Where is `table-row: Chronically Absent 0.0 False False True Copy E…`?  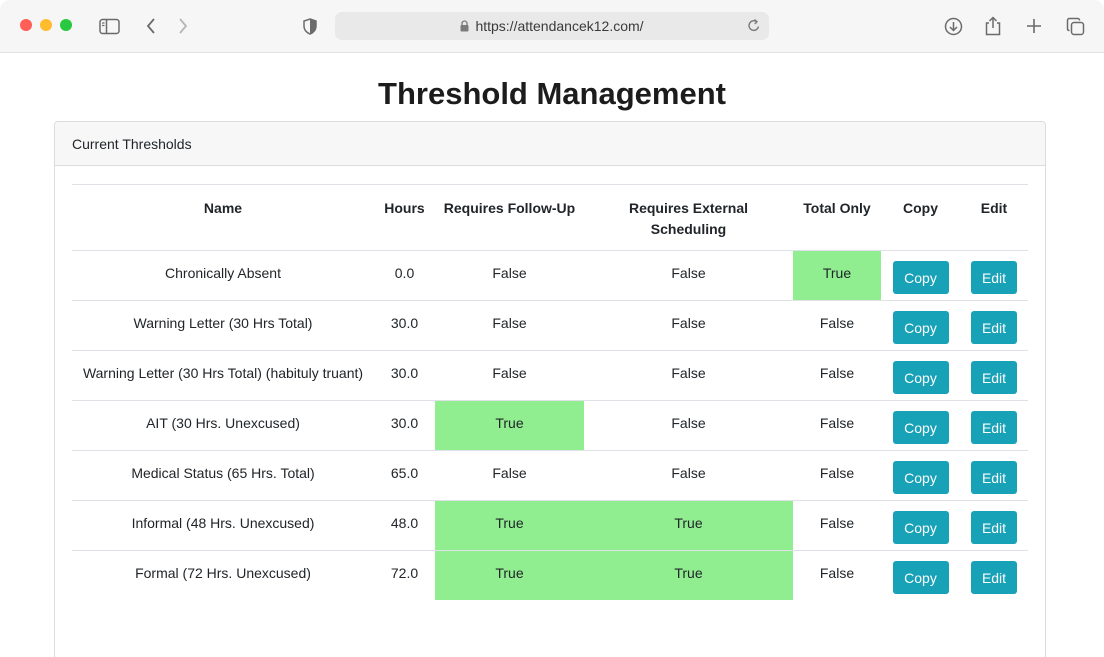 table-row: Chronically Absent 0.0 False False True Copy E… is located at coordinates (550, 275).